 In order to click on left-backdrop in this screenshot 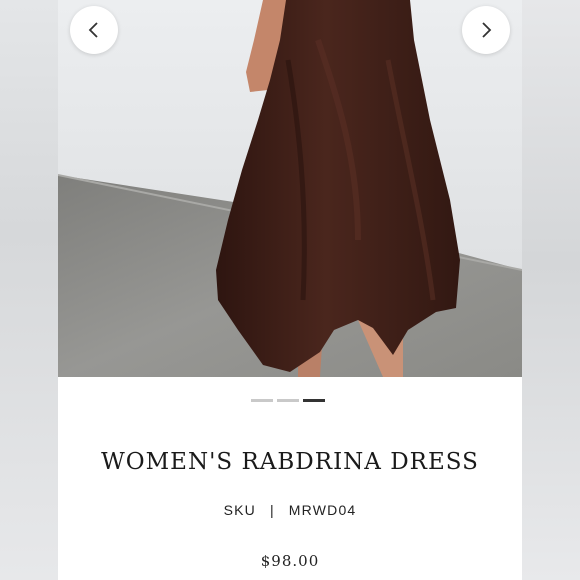, I will do `click(29, 290)`.